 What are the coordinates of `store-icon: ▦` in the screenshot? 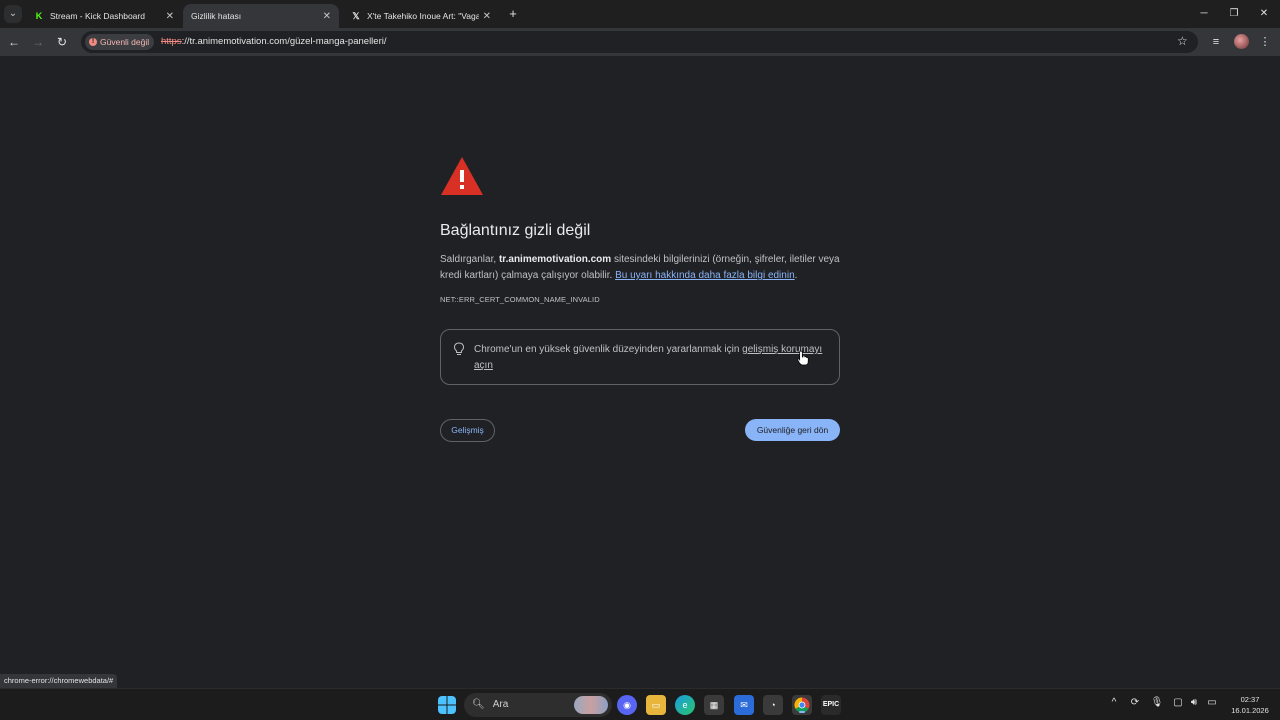 It's located at (714, 705).